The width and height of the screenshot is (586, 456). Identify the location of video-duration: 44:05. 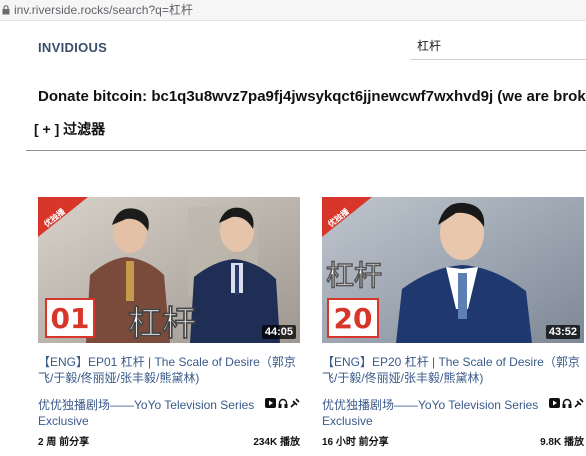
(278, 332).